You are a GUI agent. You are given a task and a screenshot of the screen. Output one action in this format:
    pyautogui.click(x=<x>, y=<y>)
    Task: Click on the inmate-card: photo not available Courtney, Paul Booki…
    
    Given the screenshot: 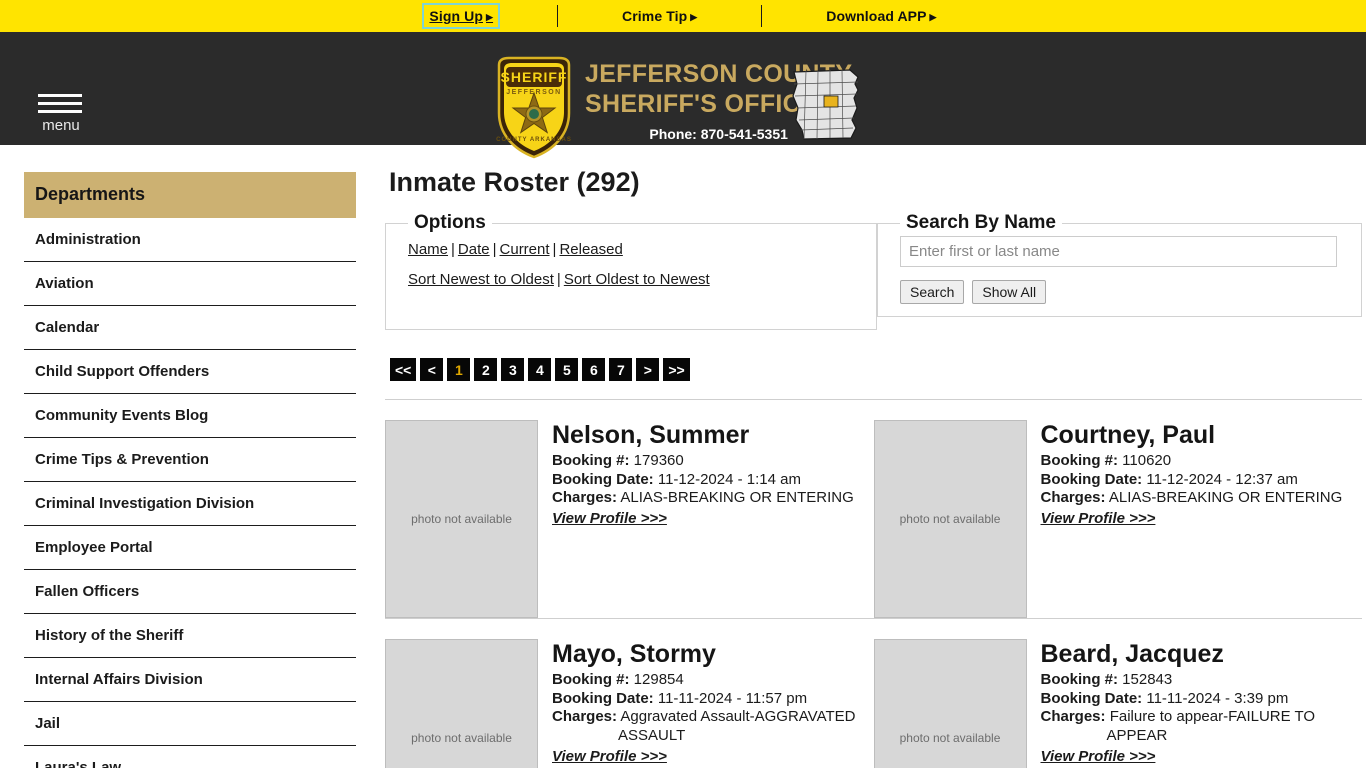 What is the action you would take?
    pyautogui.click(x=1118, y=519)
    